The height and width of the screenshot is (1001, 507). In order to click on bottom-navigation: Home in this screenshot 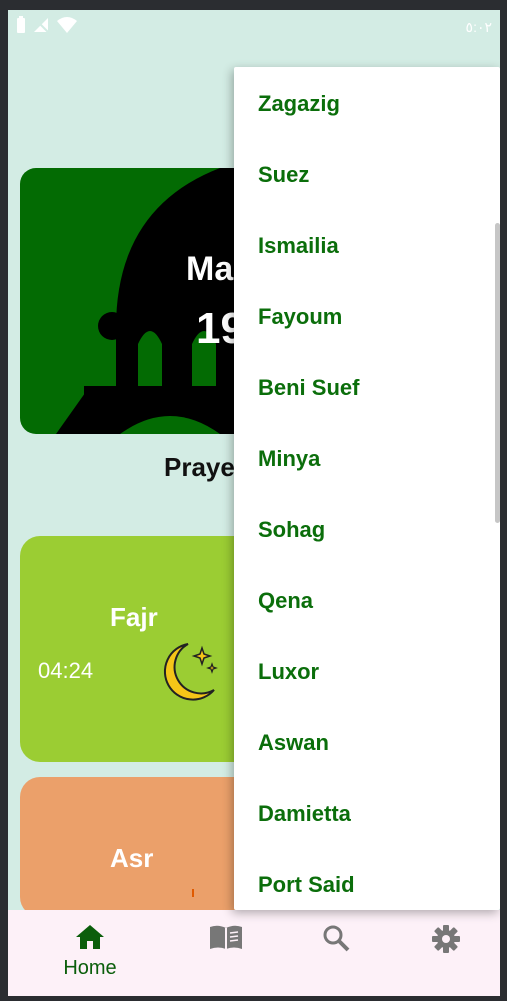, I will do `click(254, 953)`.